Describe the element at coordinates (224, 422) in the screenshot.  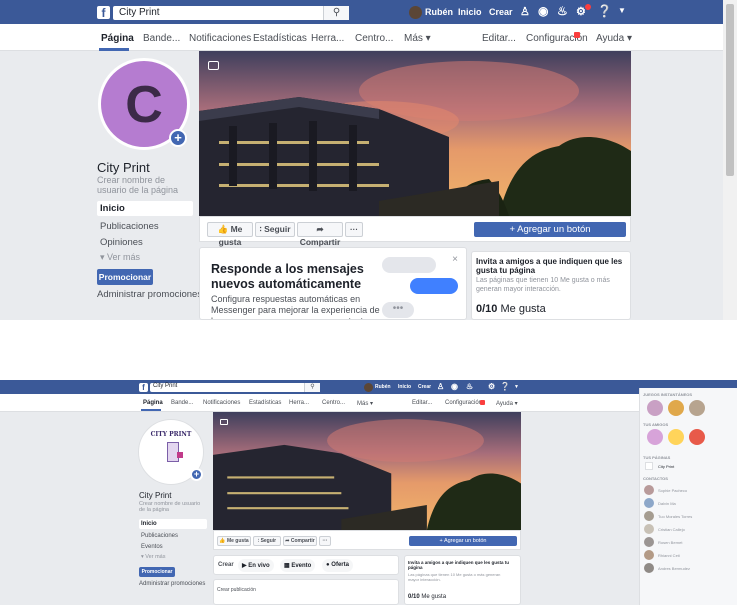
I see `video-camera-icon` at that location.